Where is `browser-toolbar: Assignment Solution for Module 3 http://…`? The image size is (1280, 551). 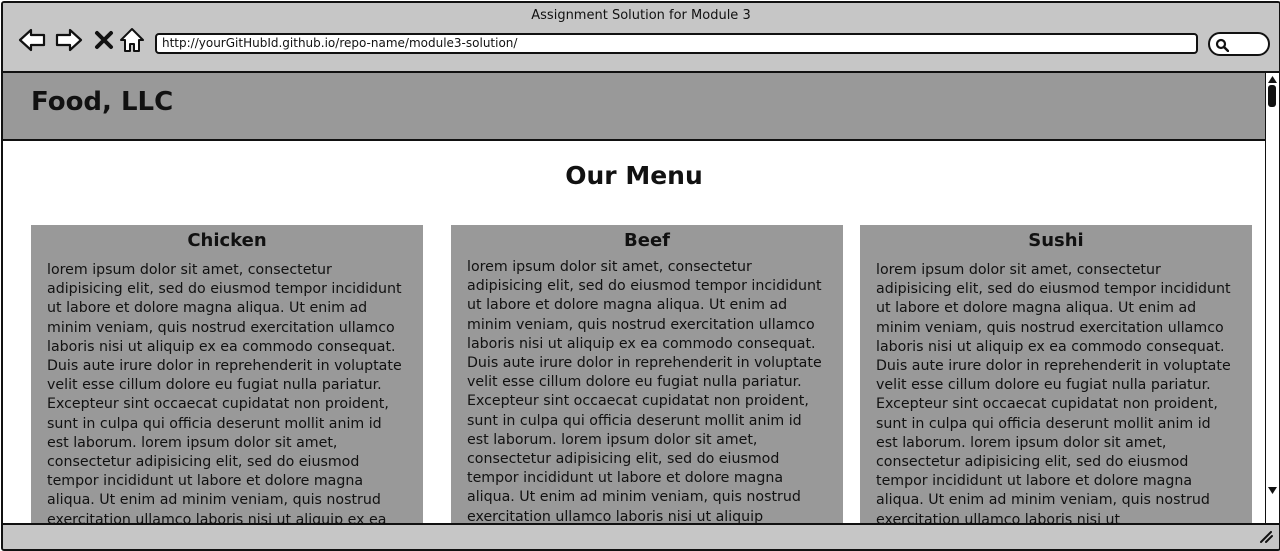 browser-toolbar: Assignment Solution for Module 3 http://… is located at coordinates (641, 38).